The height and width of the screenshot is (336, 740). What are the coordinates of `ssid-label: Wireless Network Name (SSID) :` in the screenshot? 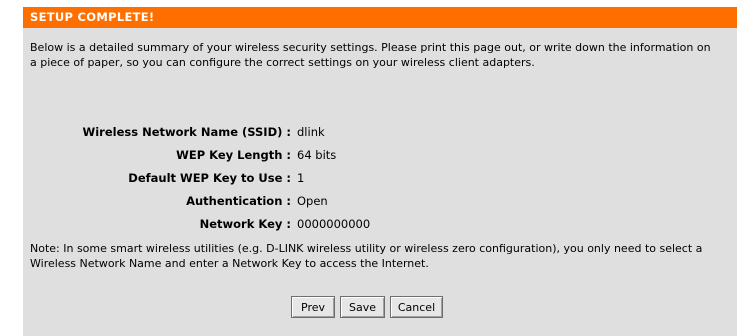 It's located at (186, 132).